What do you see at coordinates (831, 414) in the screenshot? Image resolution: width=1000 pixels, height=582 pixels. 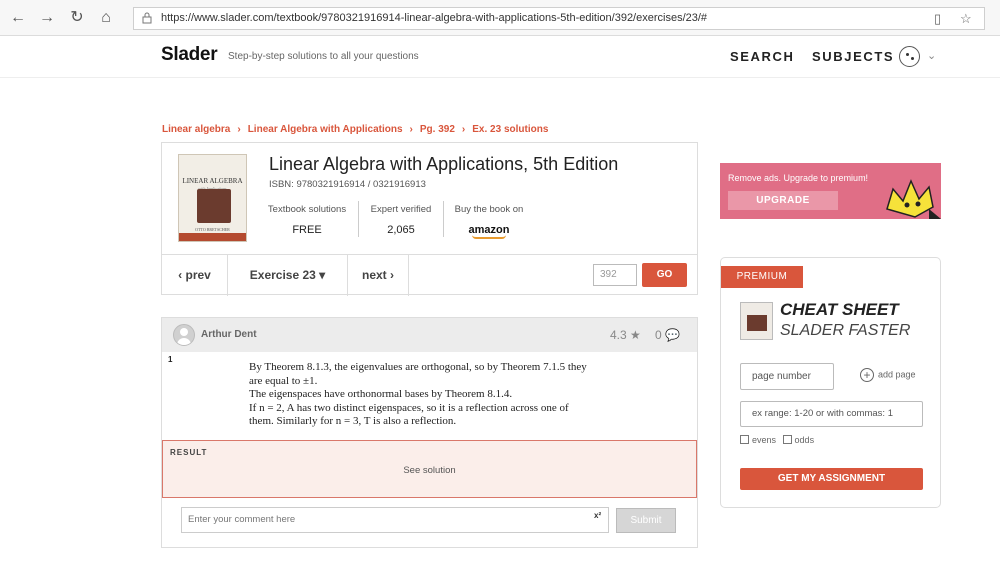 I see `exercise-range-input: ex range: 1-20 or with commas: 1` at bounding box center [831, 414].